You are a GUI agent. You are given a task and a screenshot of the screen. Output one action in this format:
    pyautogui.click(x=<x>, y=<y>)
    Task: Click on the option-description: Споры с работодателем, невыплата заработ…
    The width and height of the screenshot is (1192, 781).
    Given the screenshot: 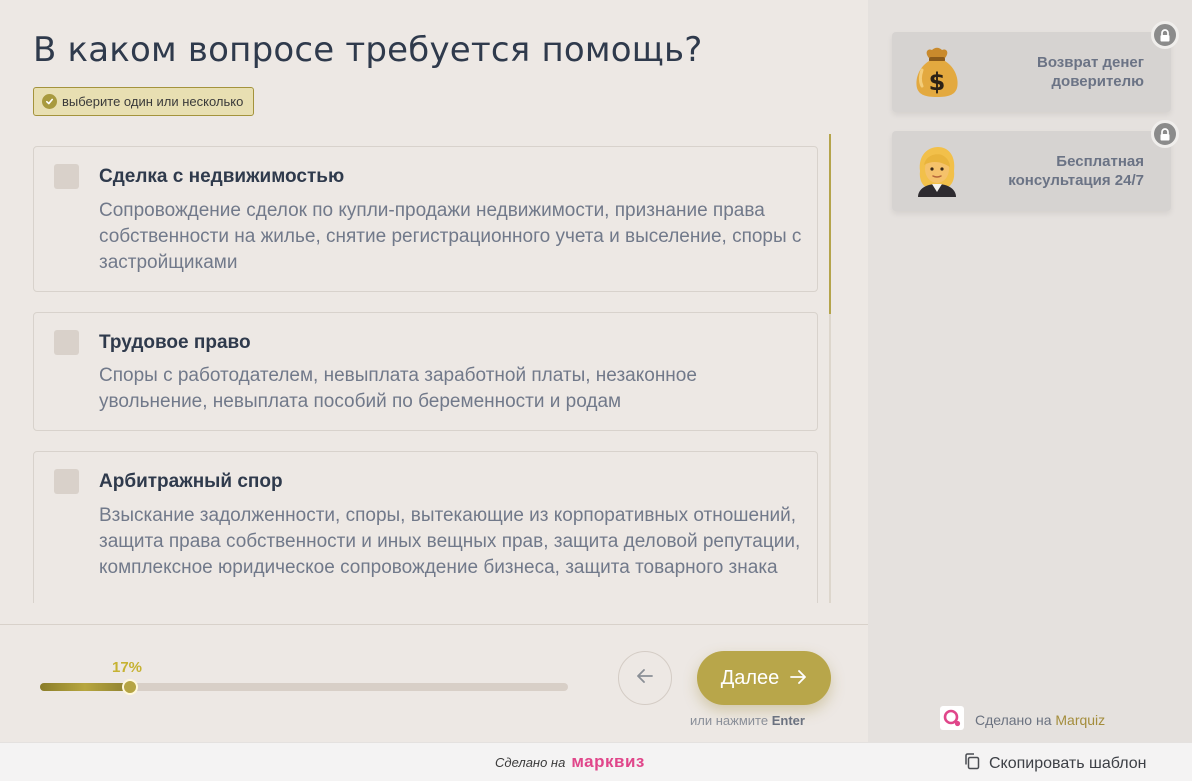 What is the action you would take?
    pyautogui.click(x=398, y=388)
    